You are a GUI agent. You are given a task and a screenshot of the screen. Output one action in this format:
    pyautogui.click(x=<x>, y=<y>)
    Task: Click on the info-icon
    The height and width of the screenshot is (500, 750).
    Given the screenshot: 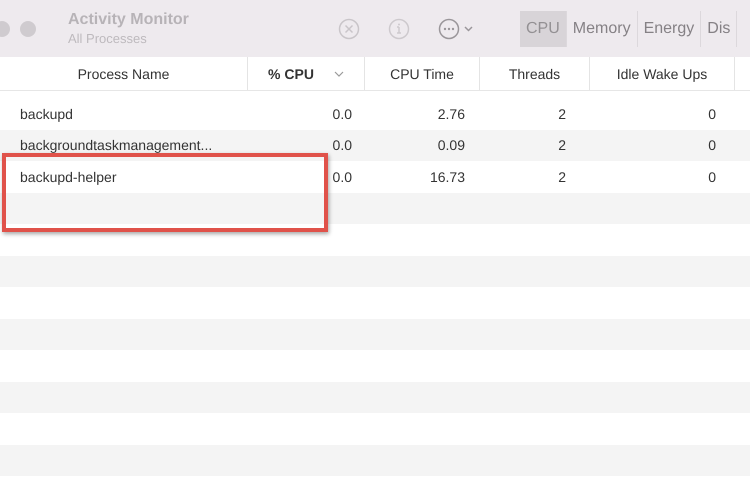 What is the action you would take?
    pyautogui.click(x=399, y=29)
    